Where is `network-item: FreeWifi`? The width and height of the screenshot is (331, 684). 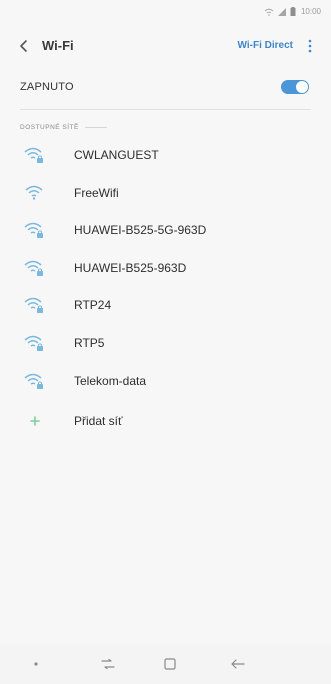 network-item: FreeWifi is located at coordinates (165, 195).